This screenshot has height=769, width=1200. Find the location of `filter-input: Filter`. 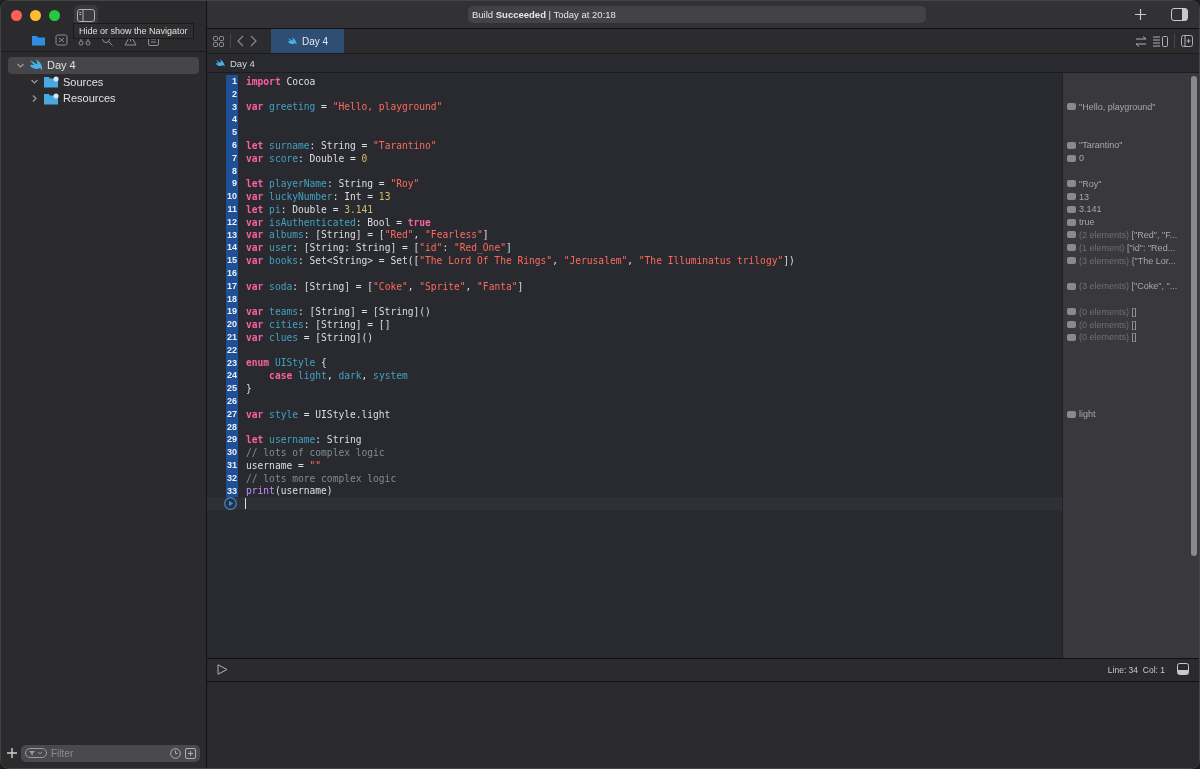

filter-input: Filter is located at coordinates (108, 753).